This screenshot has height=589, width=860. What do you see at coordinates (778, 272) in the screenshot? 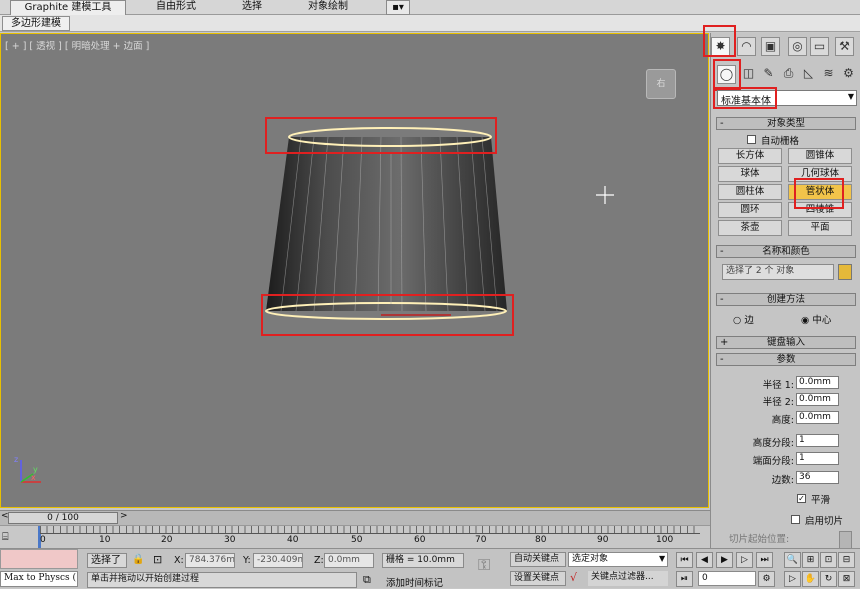
I see `object-name-field: 选择了 2 个 对象` at bounding box center [778, 272].